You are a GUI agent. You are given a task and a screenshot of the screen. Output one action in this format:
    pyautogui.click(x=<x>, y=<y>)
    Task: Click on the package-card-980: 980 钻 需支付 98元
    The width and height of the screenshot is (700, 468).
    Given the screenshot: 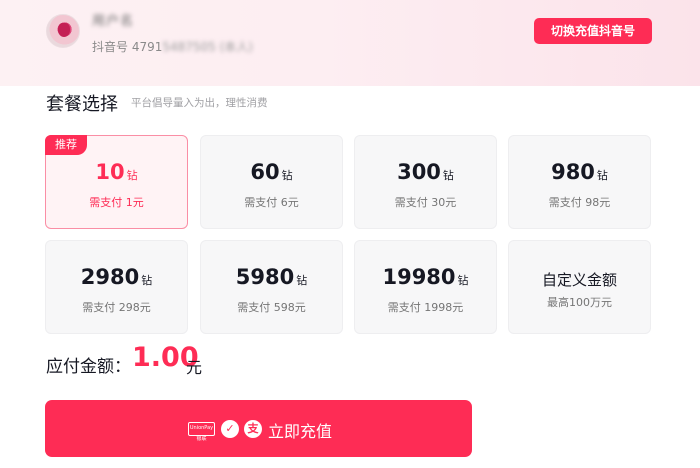 What is the action you would take?
    pyautogui.click(x=579, y=182)
    